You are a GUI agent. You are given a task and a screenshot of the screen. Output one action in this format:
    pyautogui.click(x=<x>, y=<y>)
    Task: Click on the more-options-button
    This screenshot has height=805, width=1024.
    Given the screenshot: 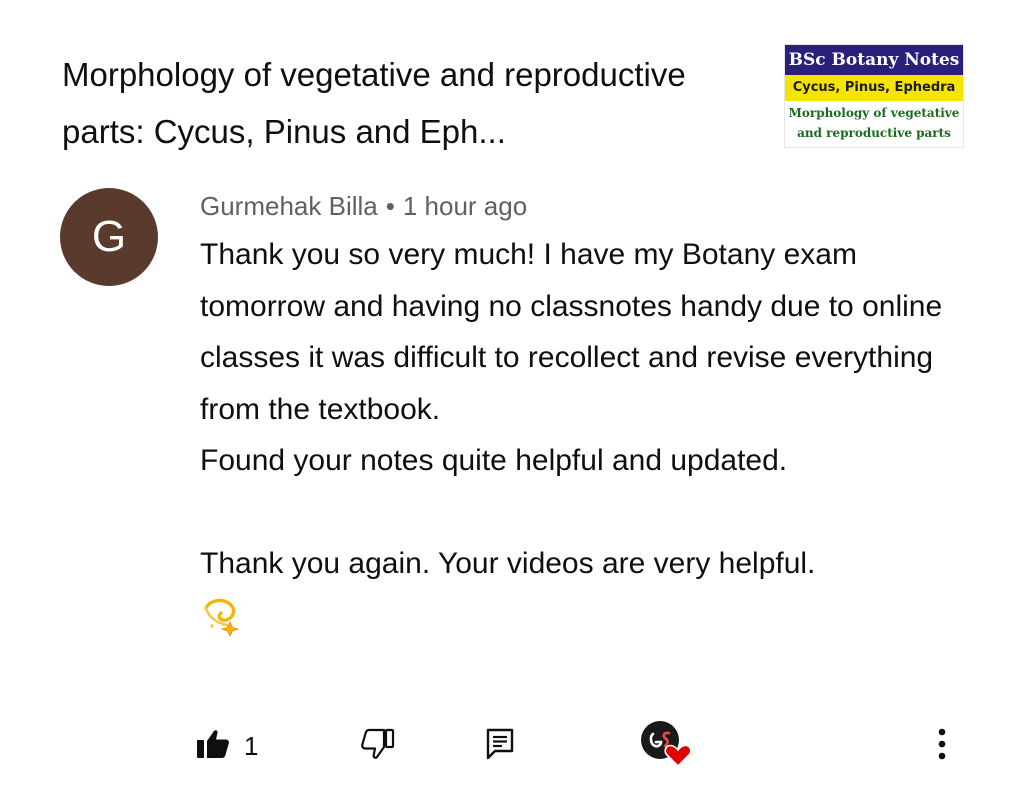 What is the action you would take?
    pyautogui.click(x=942, y=746)
    